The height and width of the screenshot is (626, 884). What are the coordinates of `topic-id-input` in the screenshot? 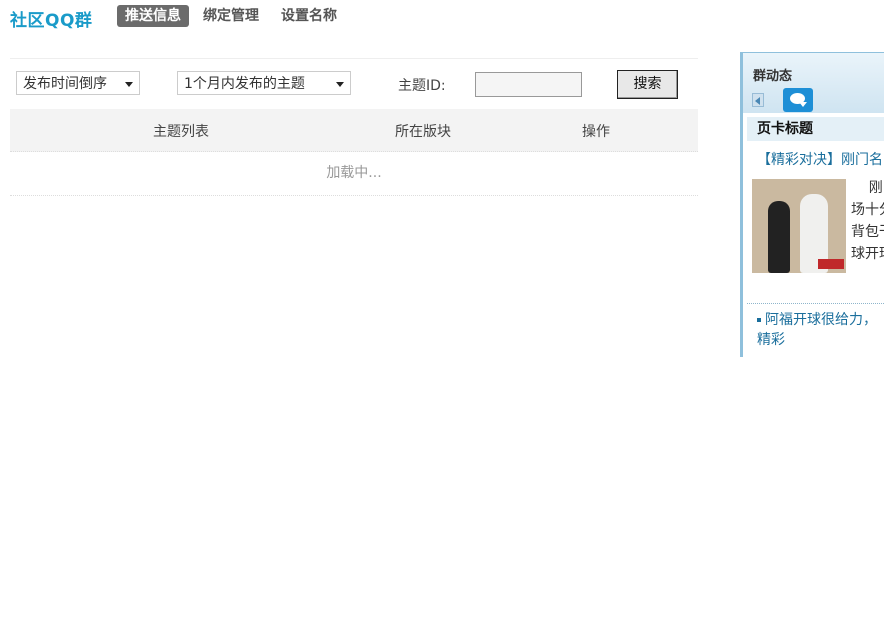 It's located at (528, 84).